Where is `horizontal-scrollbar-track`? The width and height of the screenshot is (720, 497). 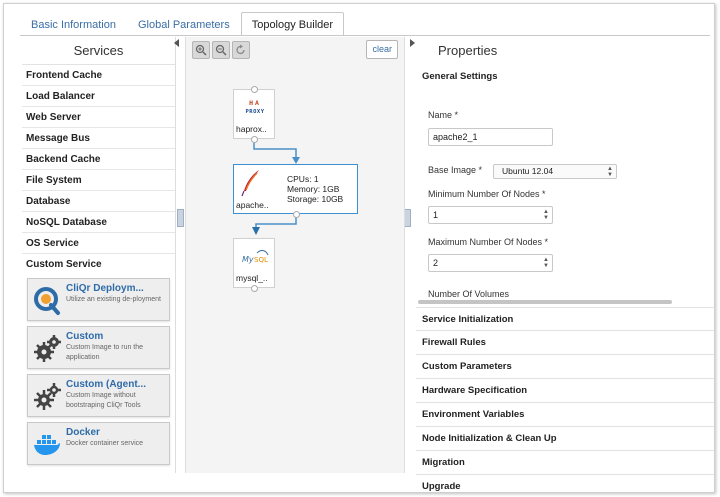 horizontal-scrollbar-track is located at coordinates (565, 303).